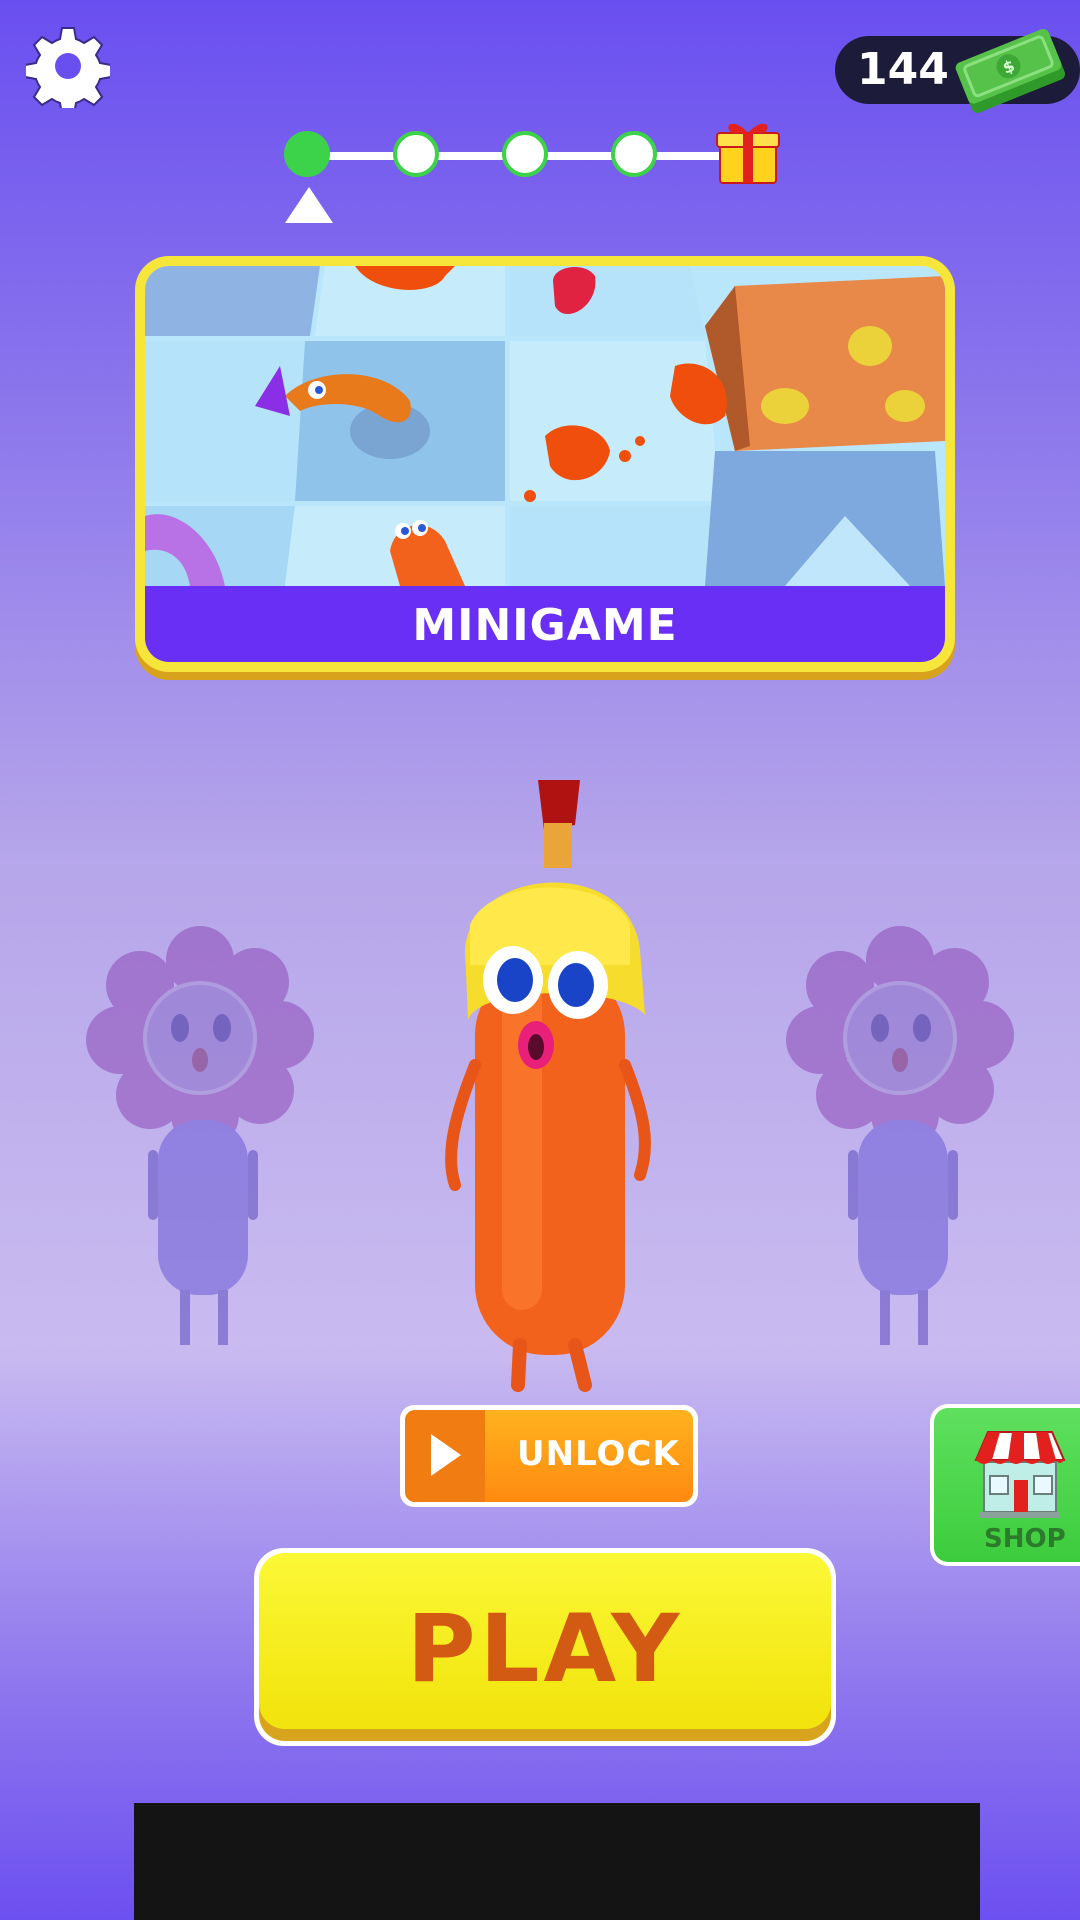  I want to click on shop-label: SHOP, so click(1025, 1539).